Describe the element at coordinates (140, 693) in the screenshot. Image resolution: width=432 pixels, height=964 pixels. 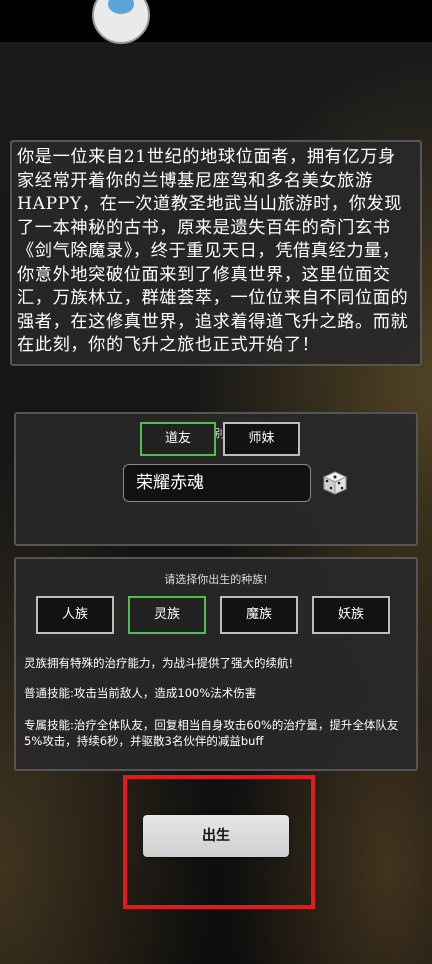
I see `normal-skill: 普通技能:攻击当前敌人，造成100%法术伤害` at that location.